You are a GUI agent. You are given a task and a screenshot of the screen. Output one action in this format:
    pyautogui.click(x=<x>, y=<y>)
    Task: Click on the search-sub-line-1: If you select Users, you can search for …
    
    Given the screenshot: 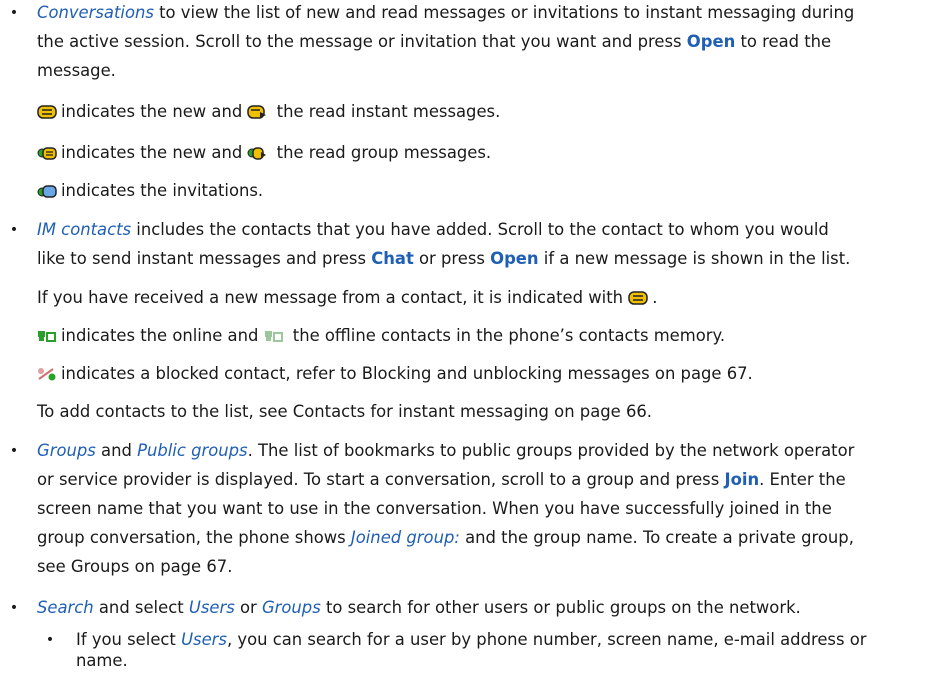 What is the action you would take?
    pyautogui.click(x=471, y=639)
    